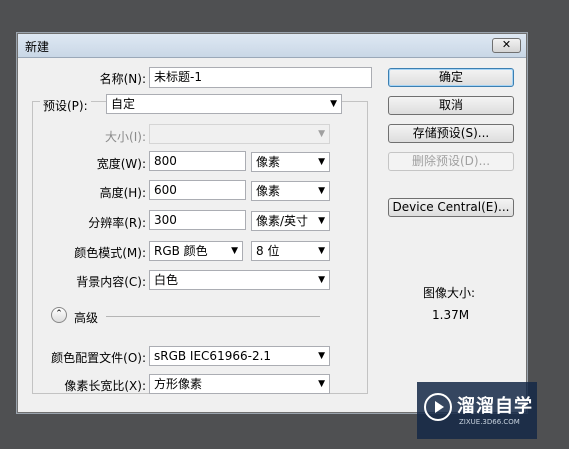 This screenshot has height=449, width=569. I want to click on watermark-brand: 溜溜自学, so click(495, 406).